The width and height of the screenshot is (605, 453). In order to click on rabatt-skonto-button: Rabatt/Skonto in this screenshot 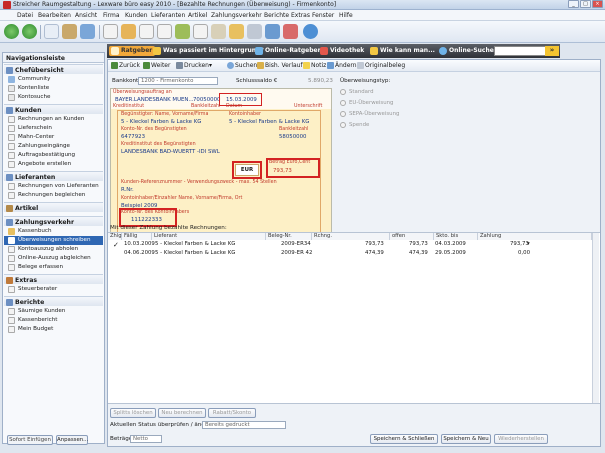, I will do `click(232, 413)`.